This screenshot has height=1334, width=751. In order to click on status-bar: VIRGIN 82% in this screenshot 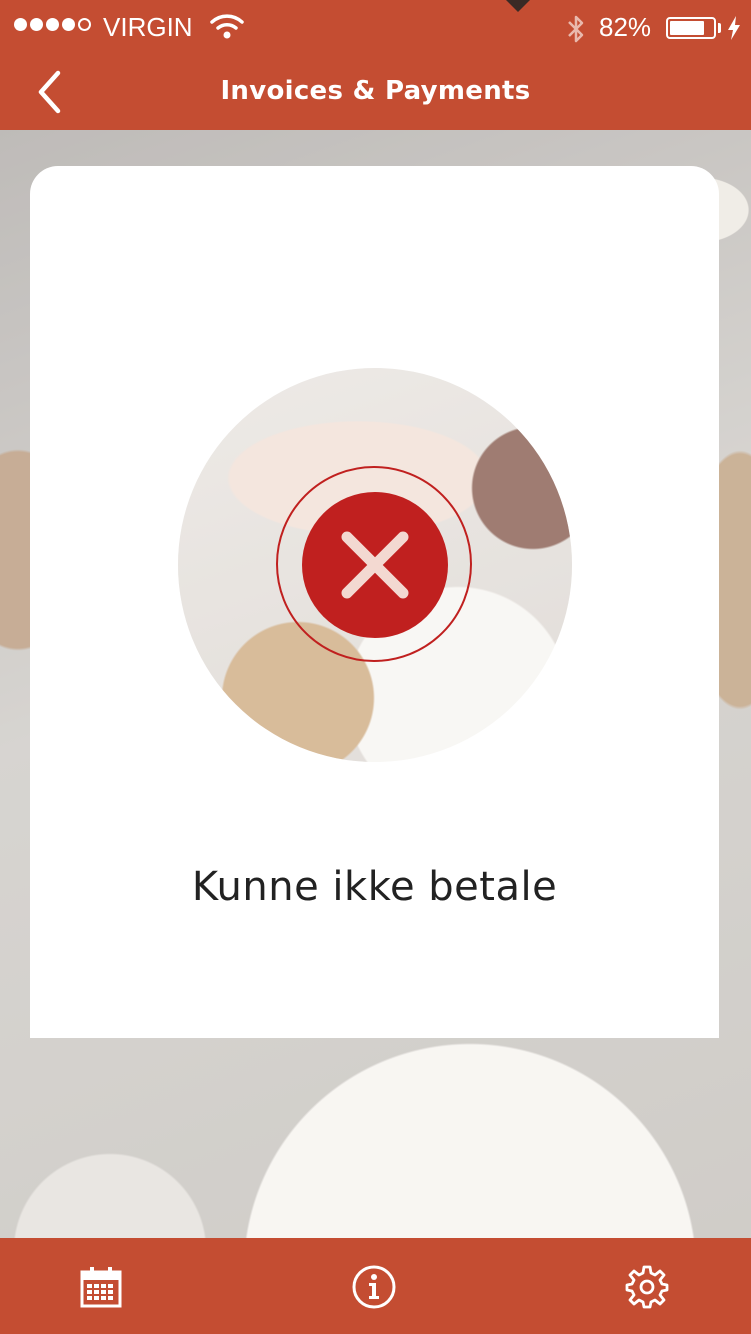, I will do `click(375, 28)`.